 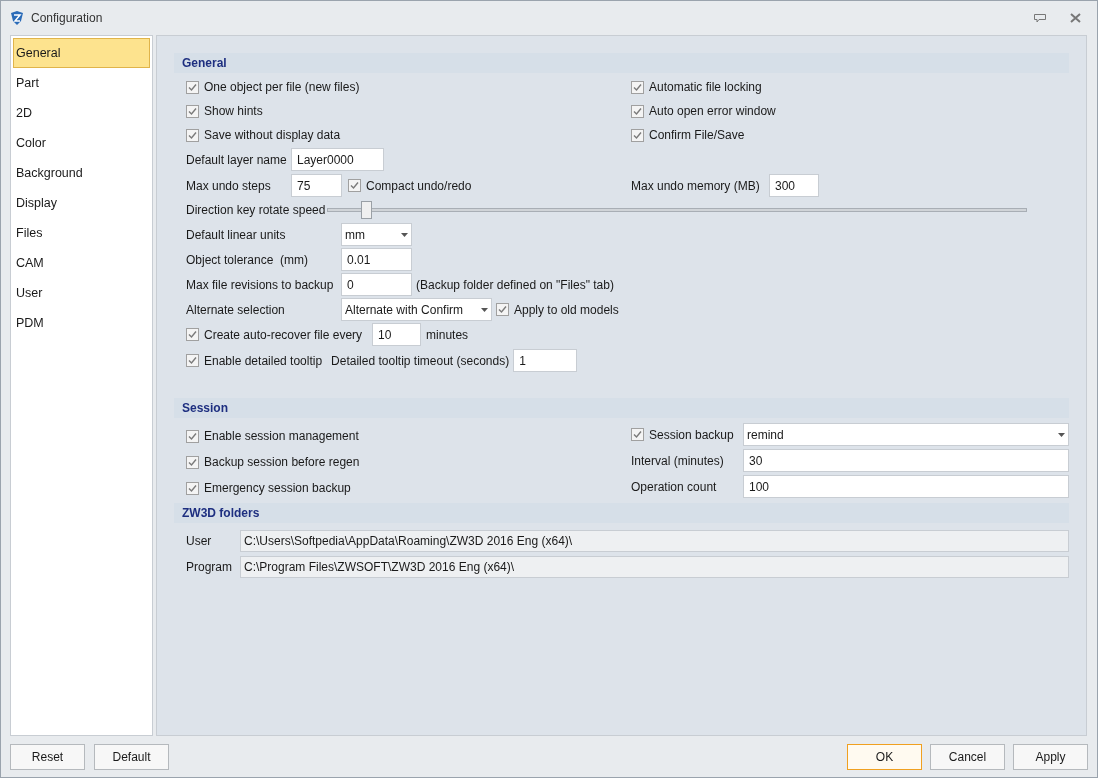 What do you see at coordinates (674, 487) in the screenshot?
I see `field-label: Operation count` at bounding box center [674, 487].